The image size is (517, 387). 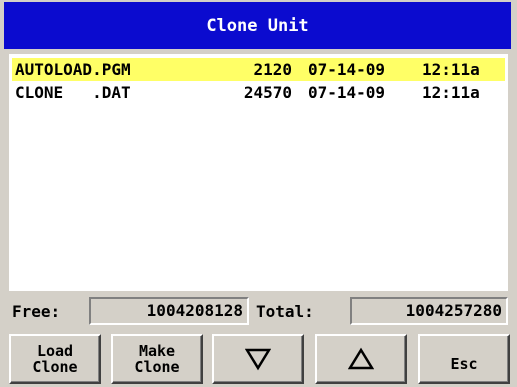 I want to click on storage-status-bar: Free: 1004208128 Total: 1004257280, so click(x=258, y=312).